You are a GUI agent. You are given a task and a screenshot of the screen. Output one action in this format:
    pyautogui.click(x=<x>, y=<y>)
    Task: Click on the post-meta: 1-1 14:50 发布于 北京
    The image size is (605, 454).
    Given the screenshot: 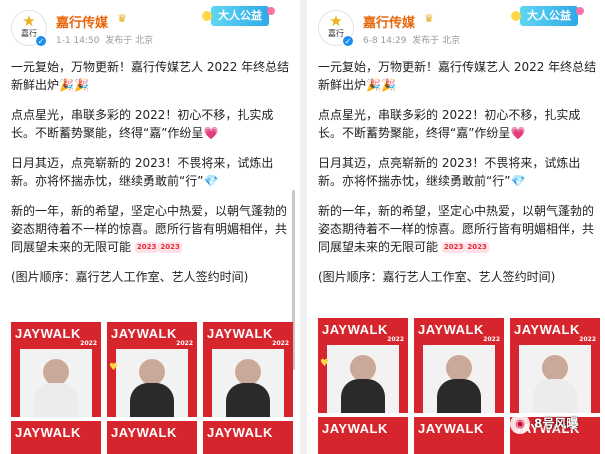 What is the action you would take?
    pyautogui.click(x=104, y=39)
    